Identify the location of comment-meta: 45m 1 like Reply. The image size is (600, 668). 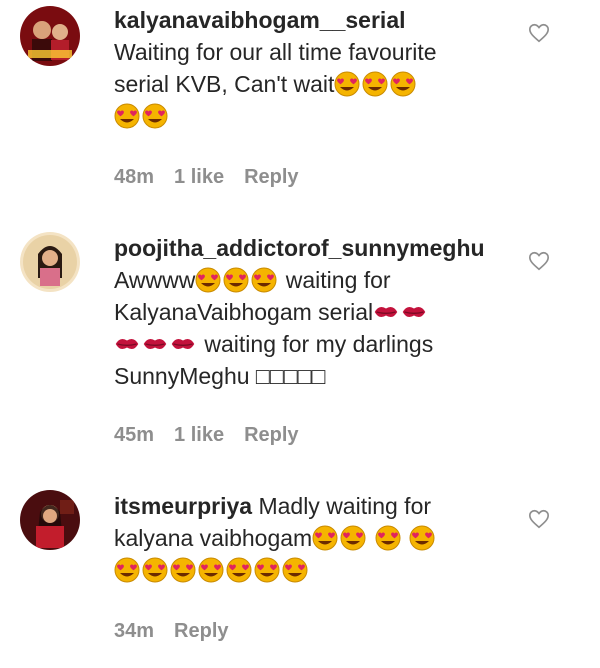
(216, 435).